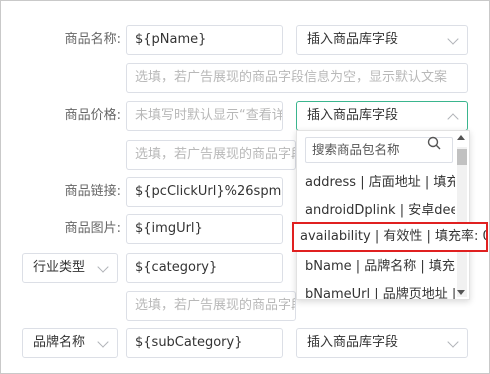 Image resolution: width=490 pixels, height=374 pixels. What do you see at coordinates (462, 157) in the screenshot?
I see `dropdown-scrollbar-thumb` at bounding box center [462, 157].